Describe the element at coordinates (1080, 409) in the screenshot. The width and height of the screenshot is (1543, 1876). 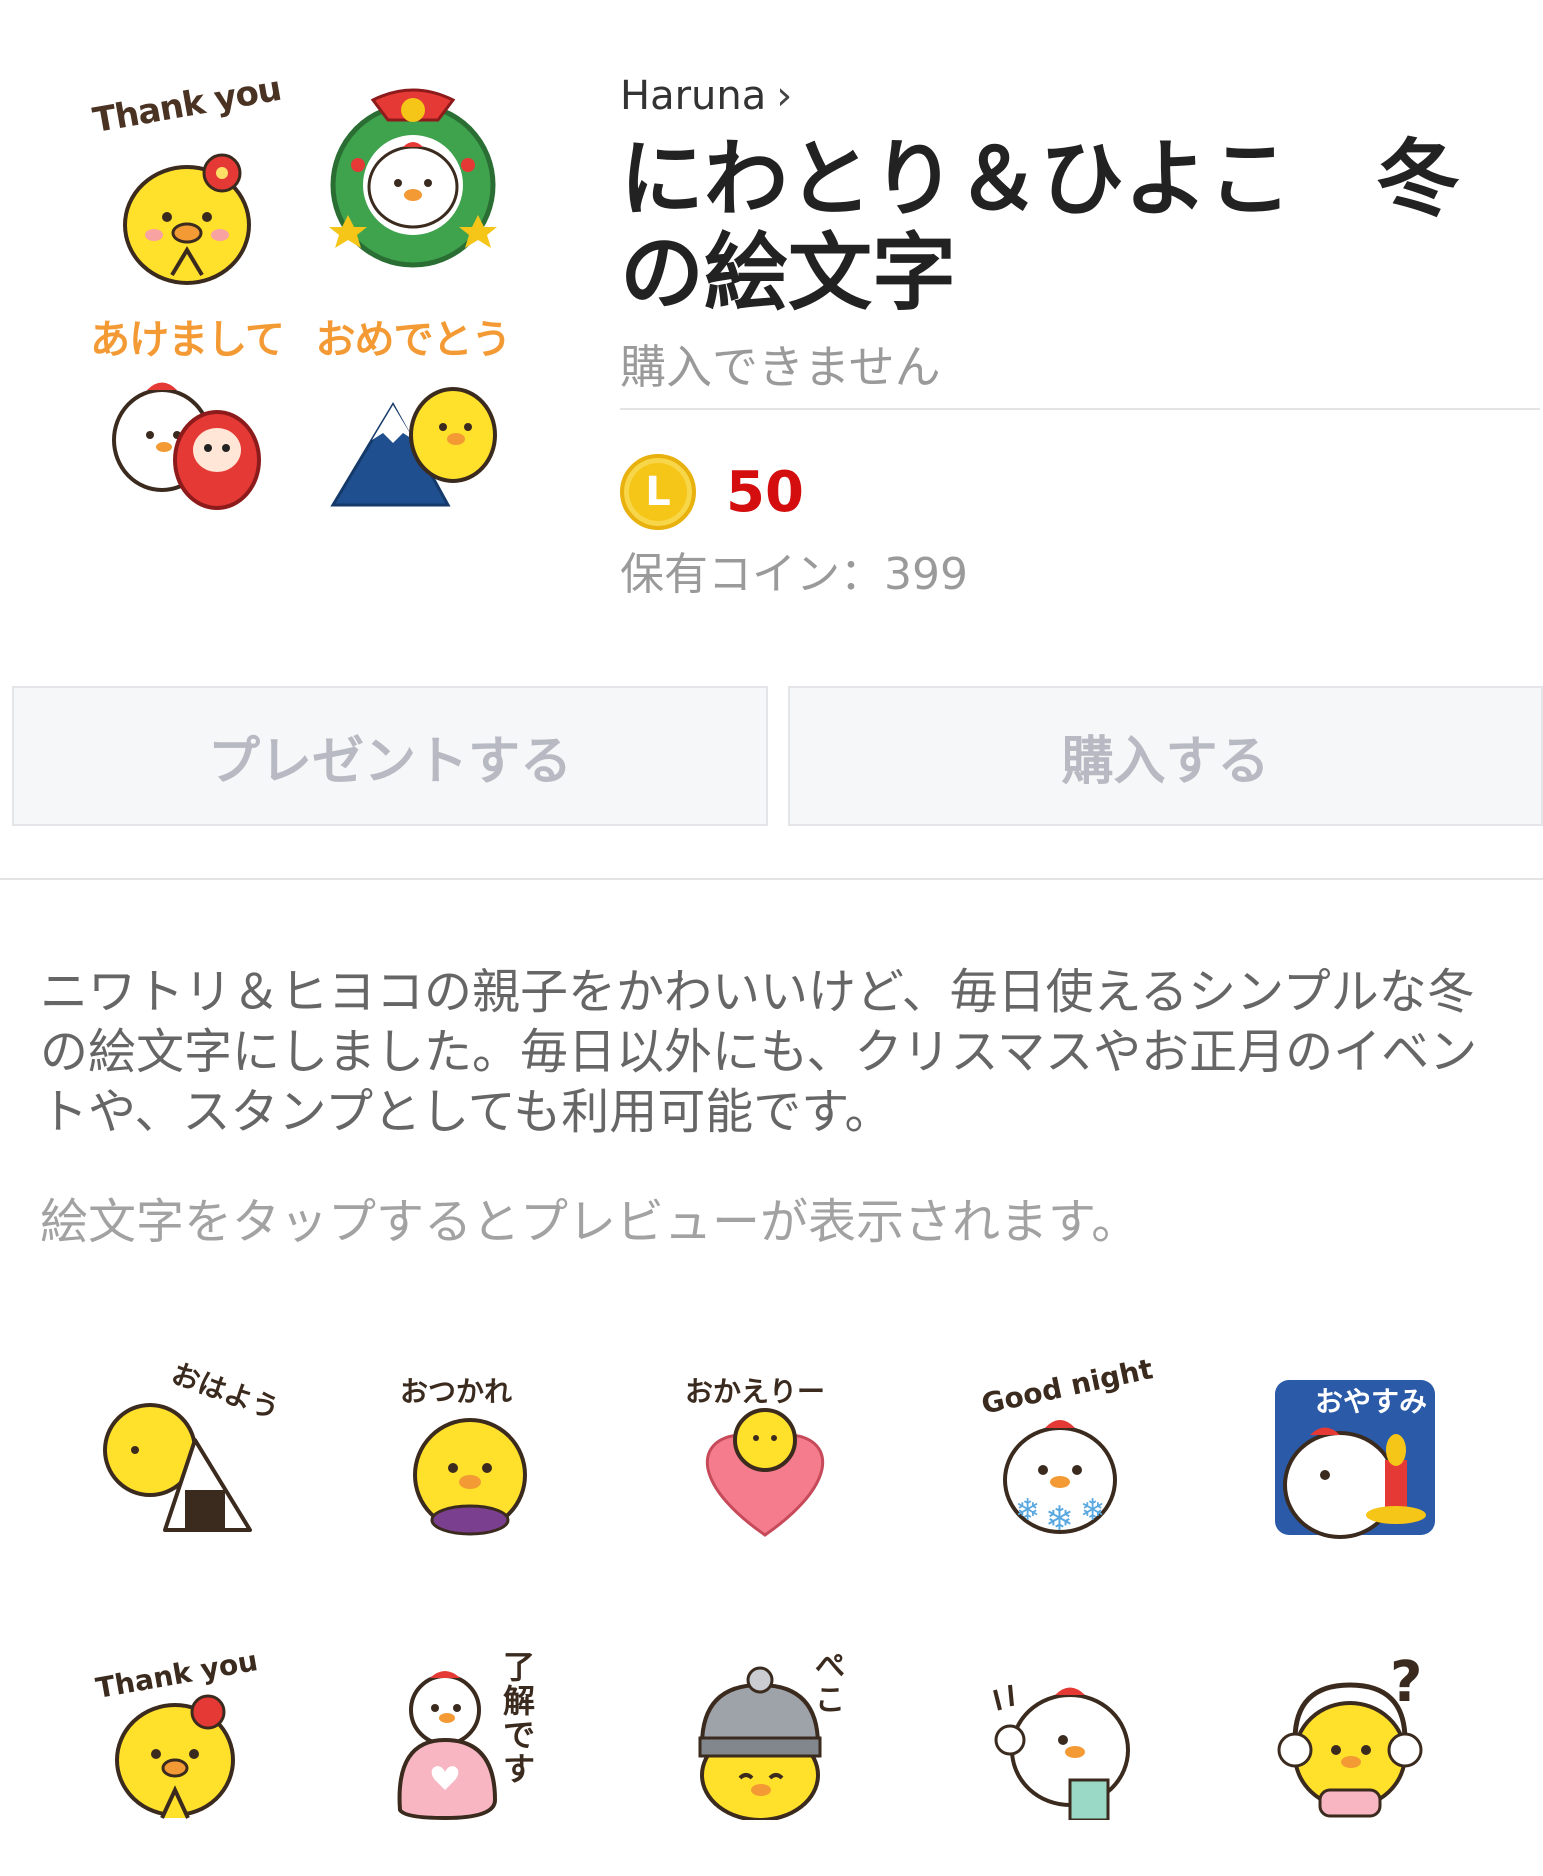
I see `divider` at that location.